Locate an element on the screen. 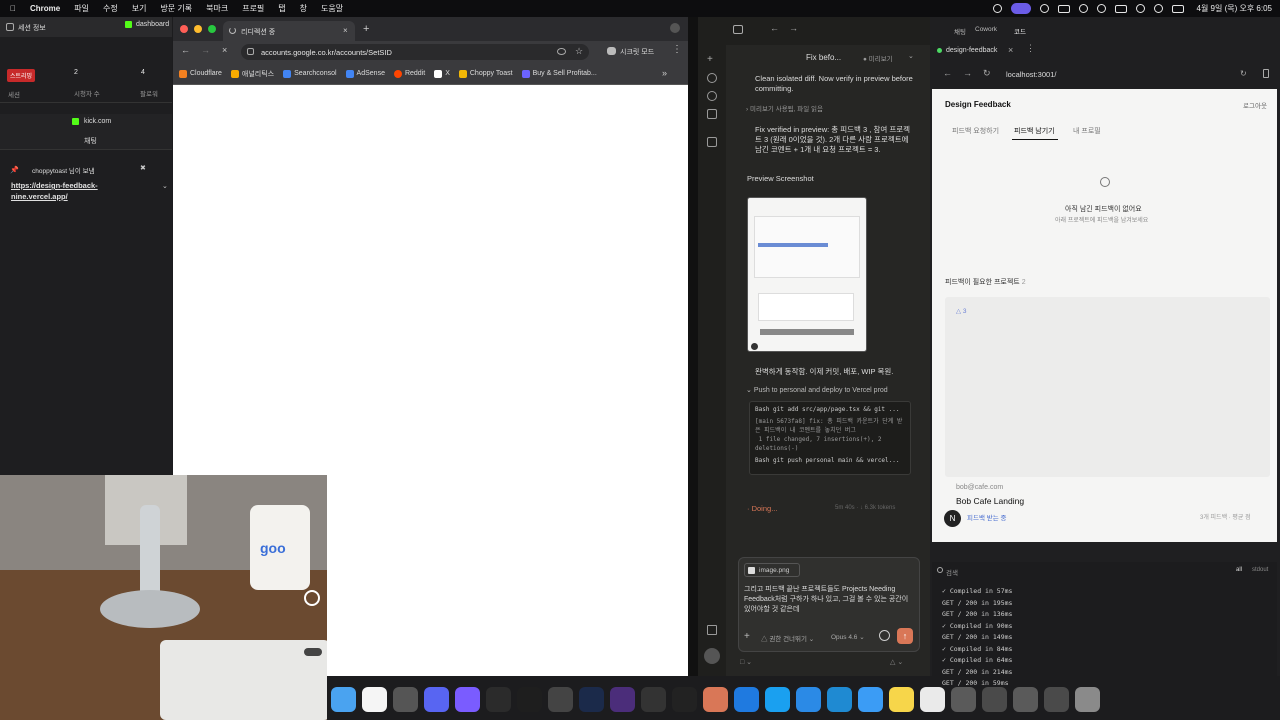 This screenshot has height=720, width=1280. footer-right-icon: △ ⌄ is located at coordinates (896, 662).